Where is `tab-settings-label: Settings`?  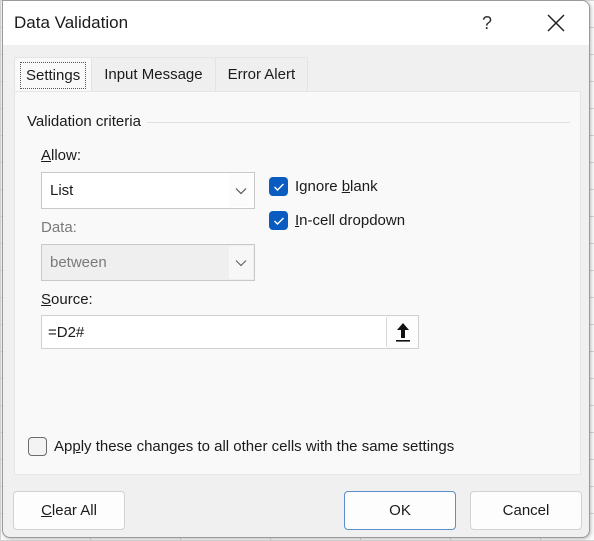
tab-settings-label: Settings is located at coordinates (53, 75).